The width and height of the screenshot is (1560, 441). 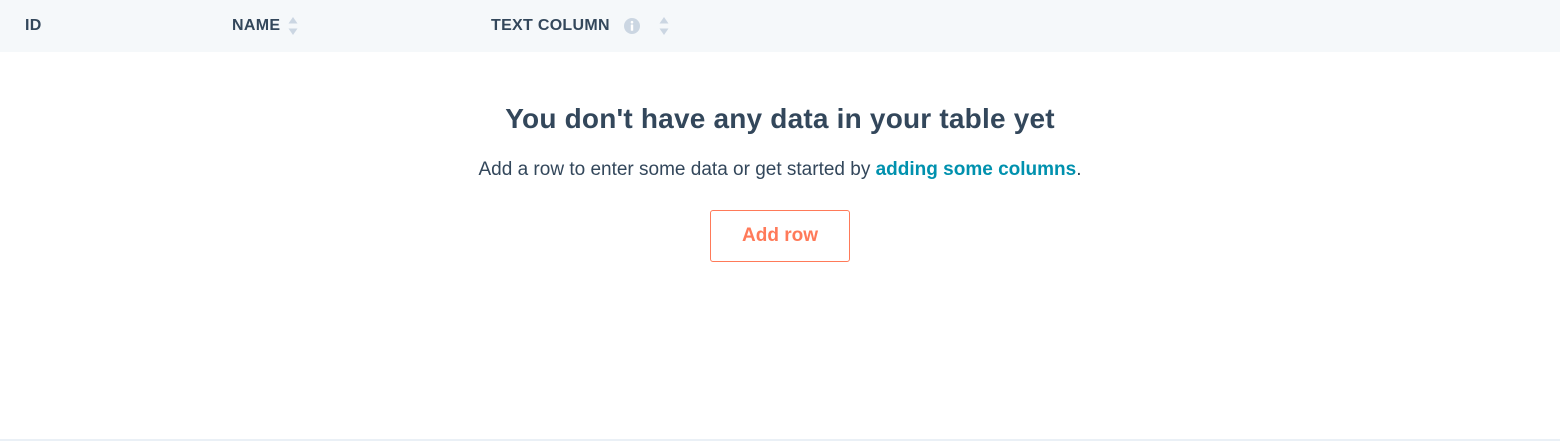 I want to click on column-header-name: NAME, so click(x=265, y=26).